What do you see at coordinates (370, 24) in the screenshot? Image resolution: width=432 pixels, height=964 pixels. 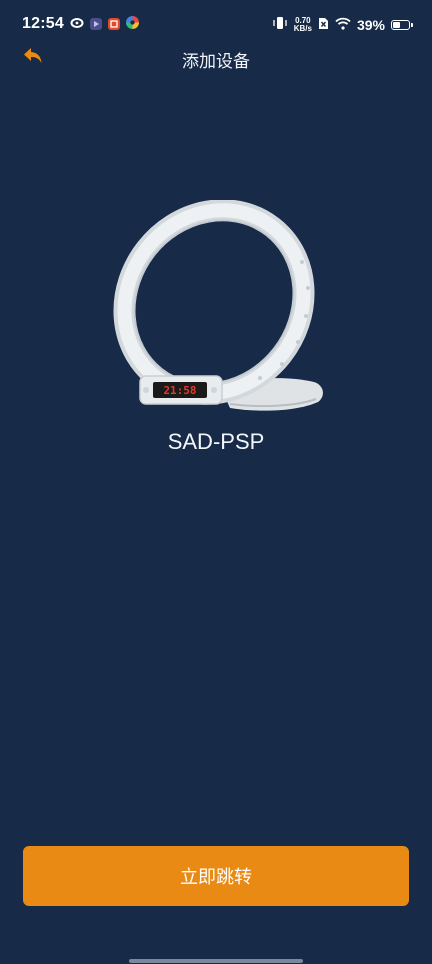 I see `battery-percent: 39%` at bounding box center [370, 24].